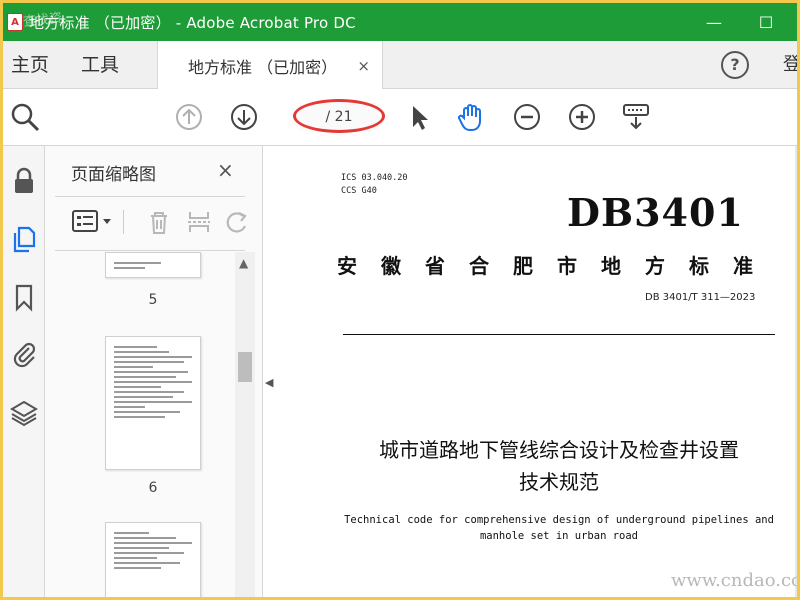 This screenshot has width=800, height=600. Describe the element at coordinates (30, 65) in the screenshot. I see `menu-home: 主页` at that location.